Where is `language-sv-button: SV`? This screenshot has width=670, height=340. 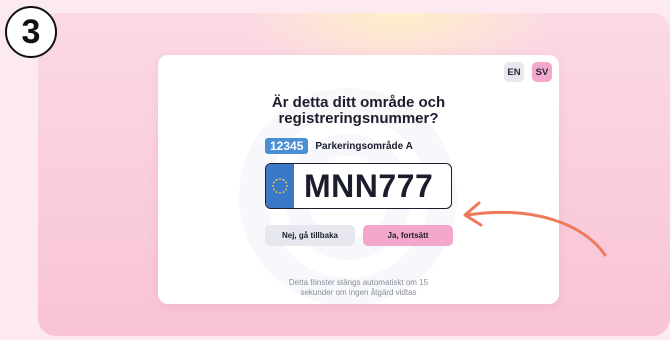 language-sv-button: SV is located at coordinates (542, 72).